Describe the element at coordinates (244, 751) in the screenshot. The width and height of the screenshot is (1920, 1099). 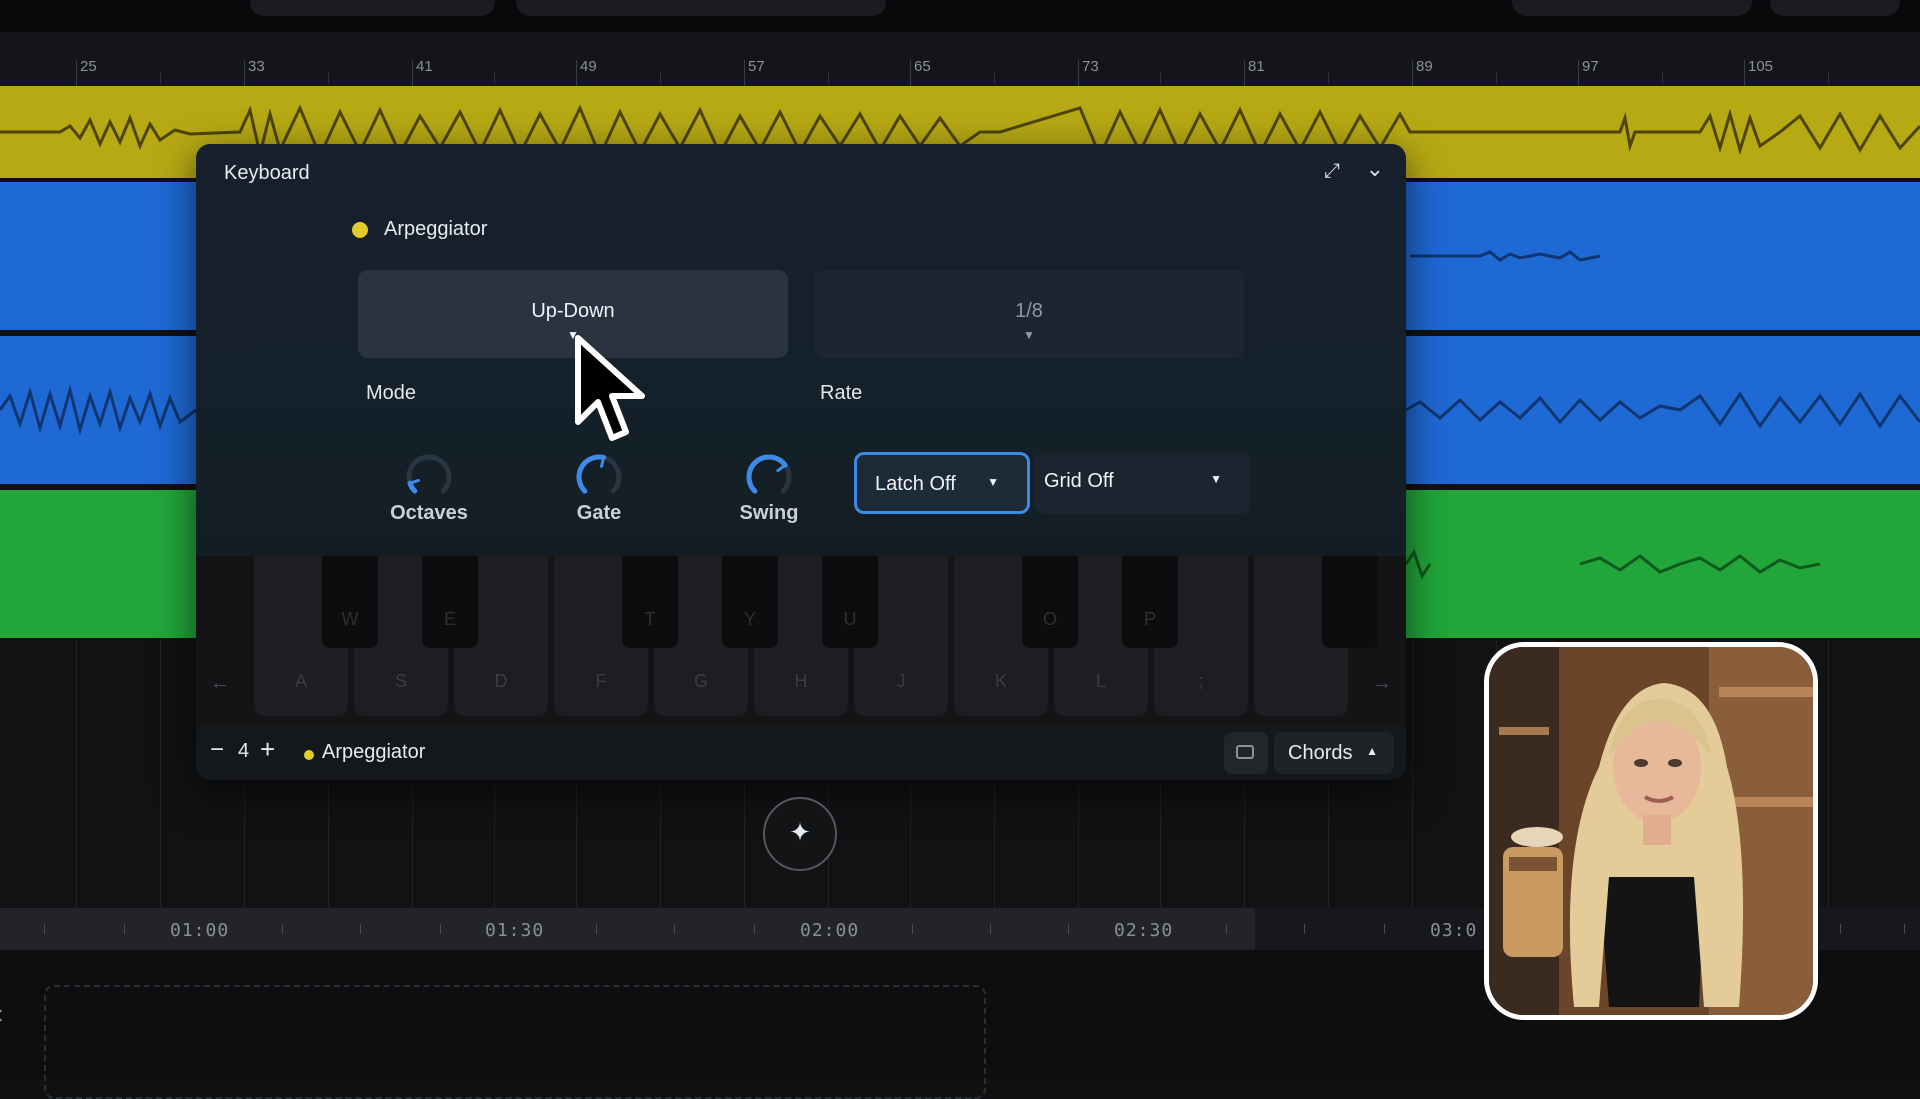
I see `octave-value: 4` at that location.